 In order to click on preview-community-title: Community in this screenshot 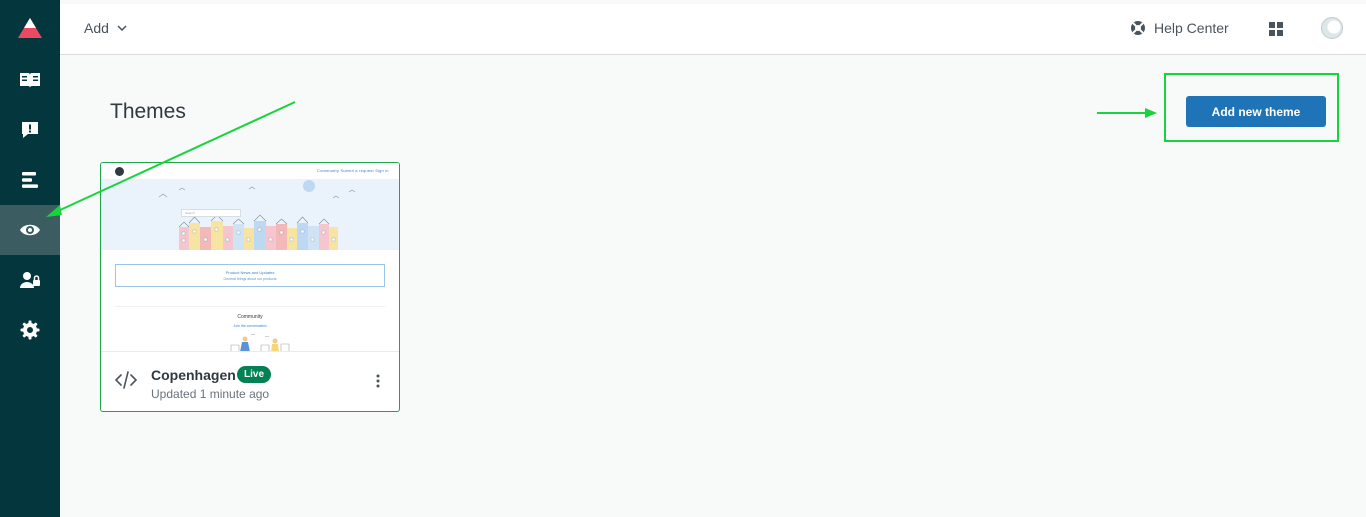, I will do `click(250, 317)`.